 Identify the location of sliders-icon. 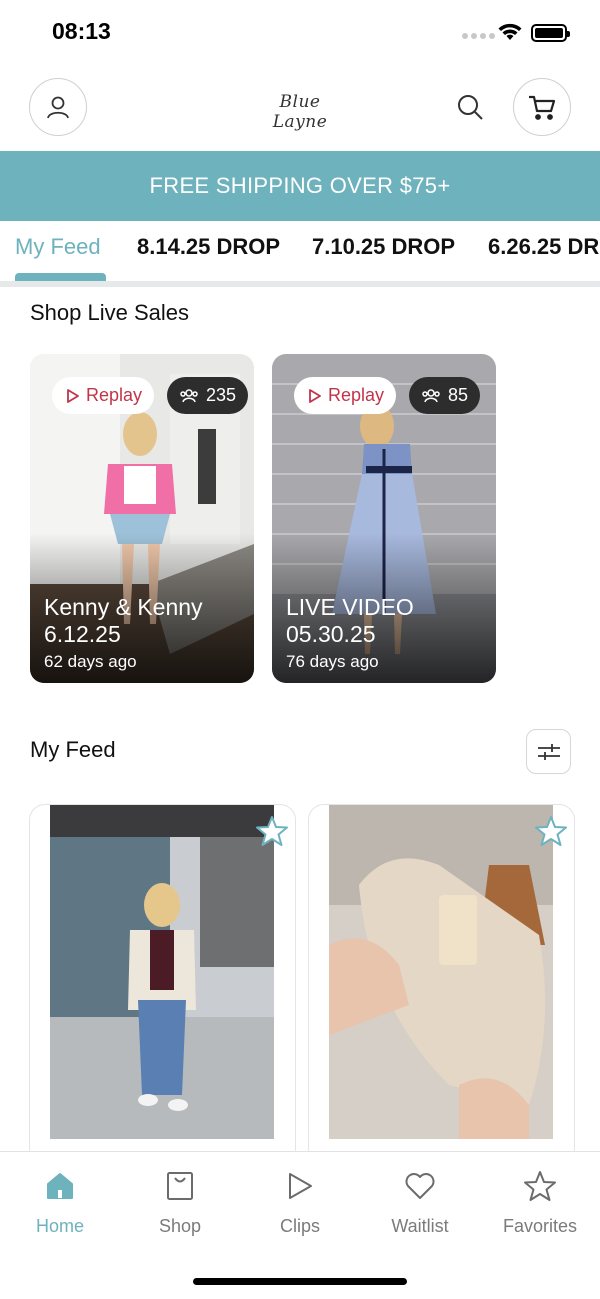
(548, 751).